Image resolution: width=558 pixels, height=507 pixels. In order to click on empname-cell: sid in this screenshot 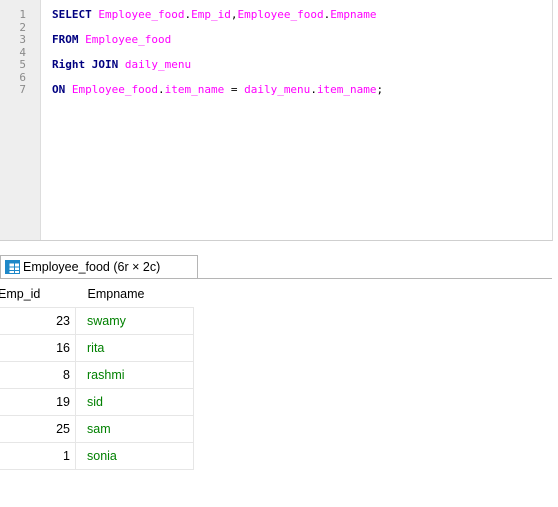, I will do `click(134, 402)`.